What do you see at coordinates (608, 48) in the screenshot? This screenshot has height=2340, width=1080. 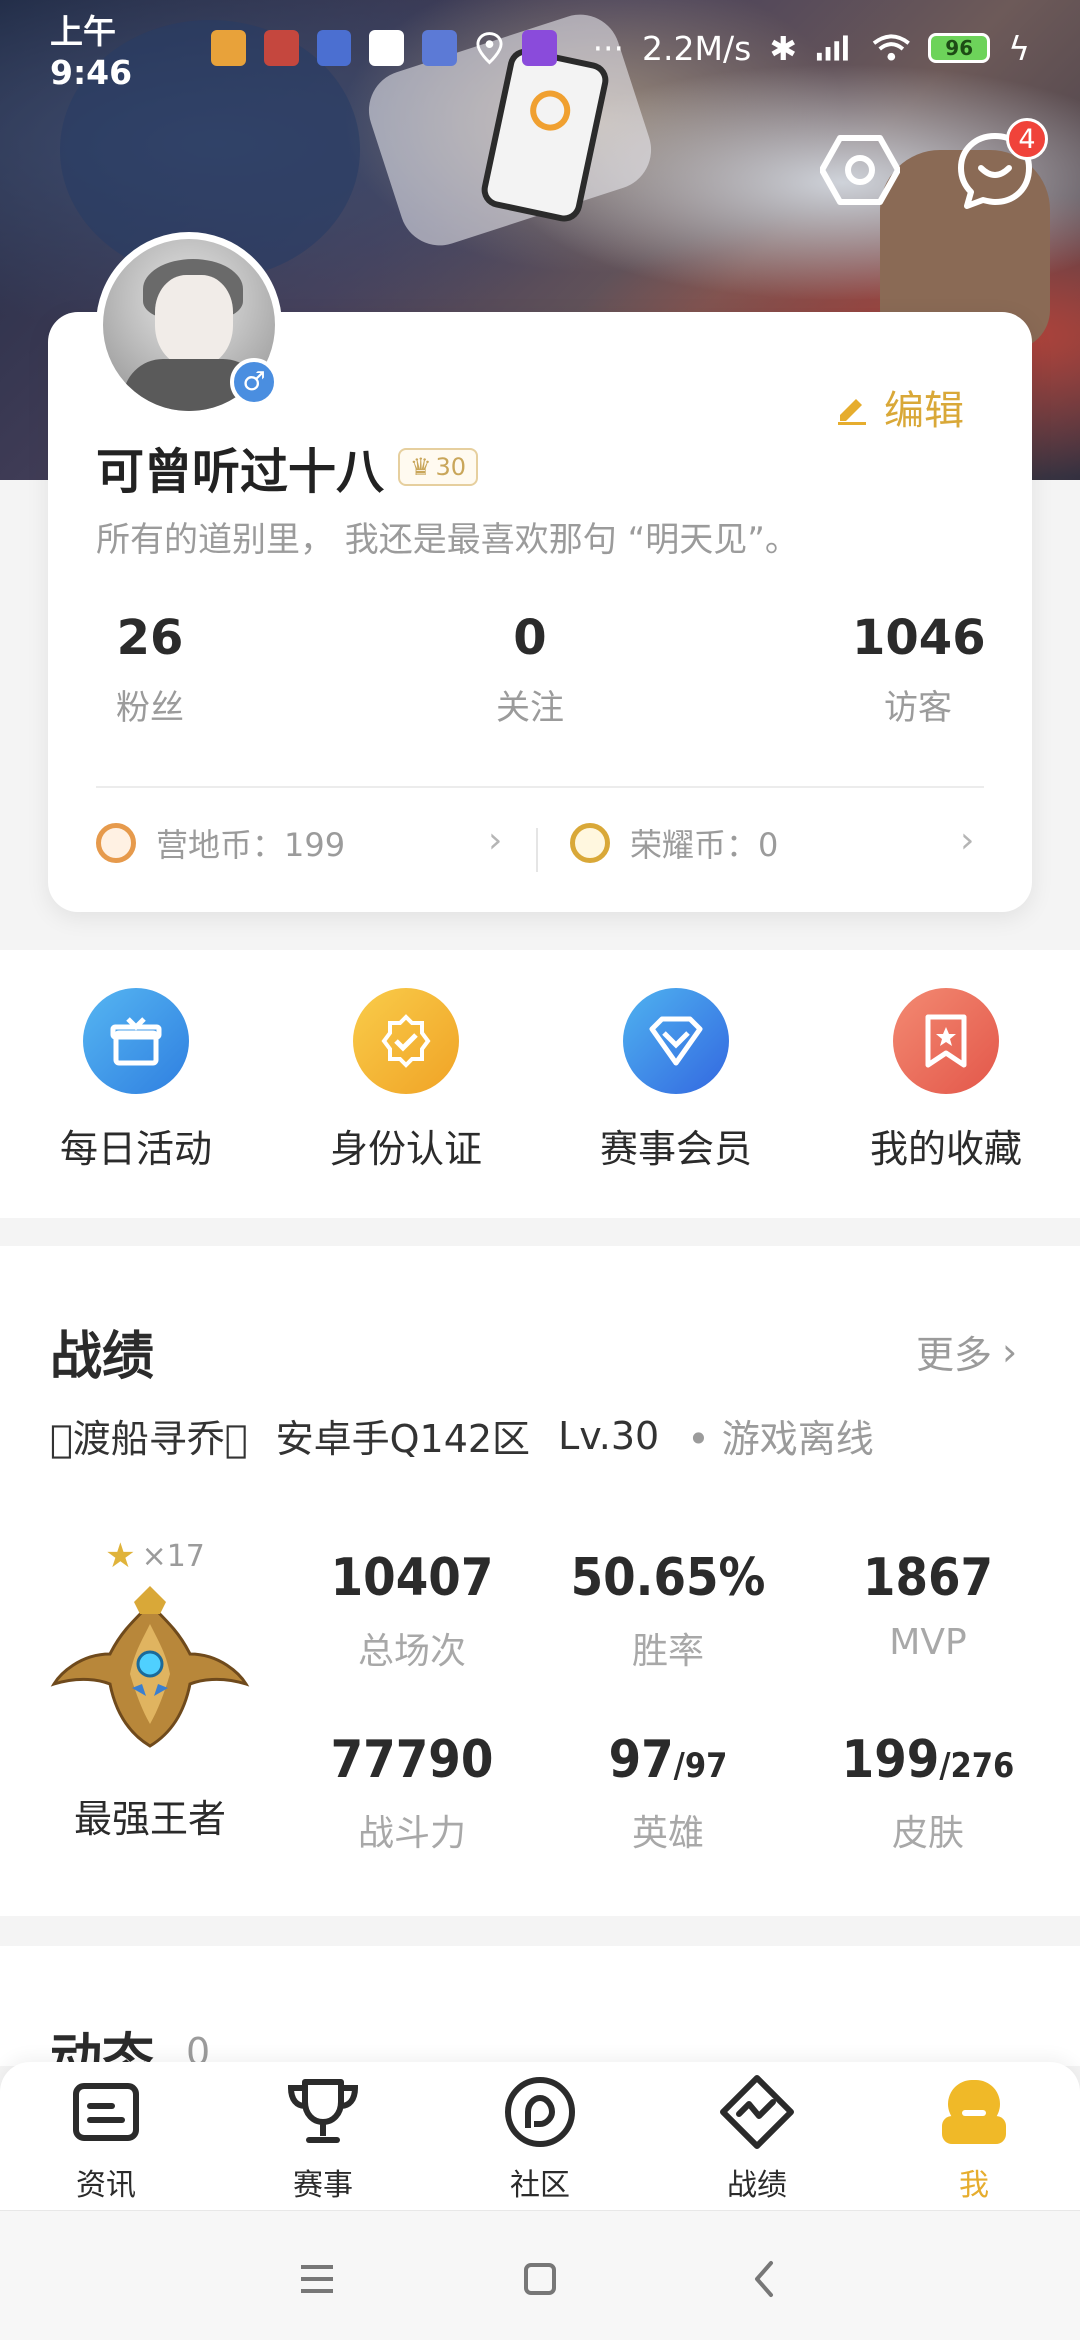 I see `more-icon: ···` at bounding box center [608, 48].